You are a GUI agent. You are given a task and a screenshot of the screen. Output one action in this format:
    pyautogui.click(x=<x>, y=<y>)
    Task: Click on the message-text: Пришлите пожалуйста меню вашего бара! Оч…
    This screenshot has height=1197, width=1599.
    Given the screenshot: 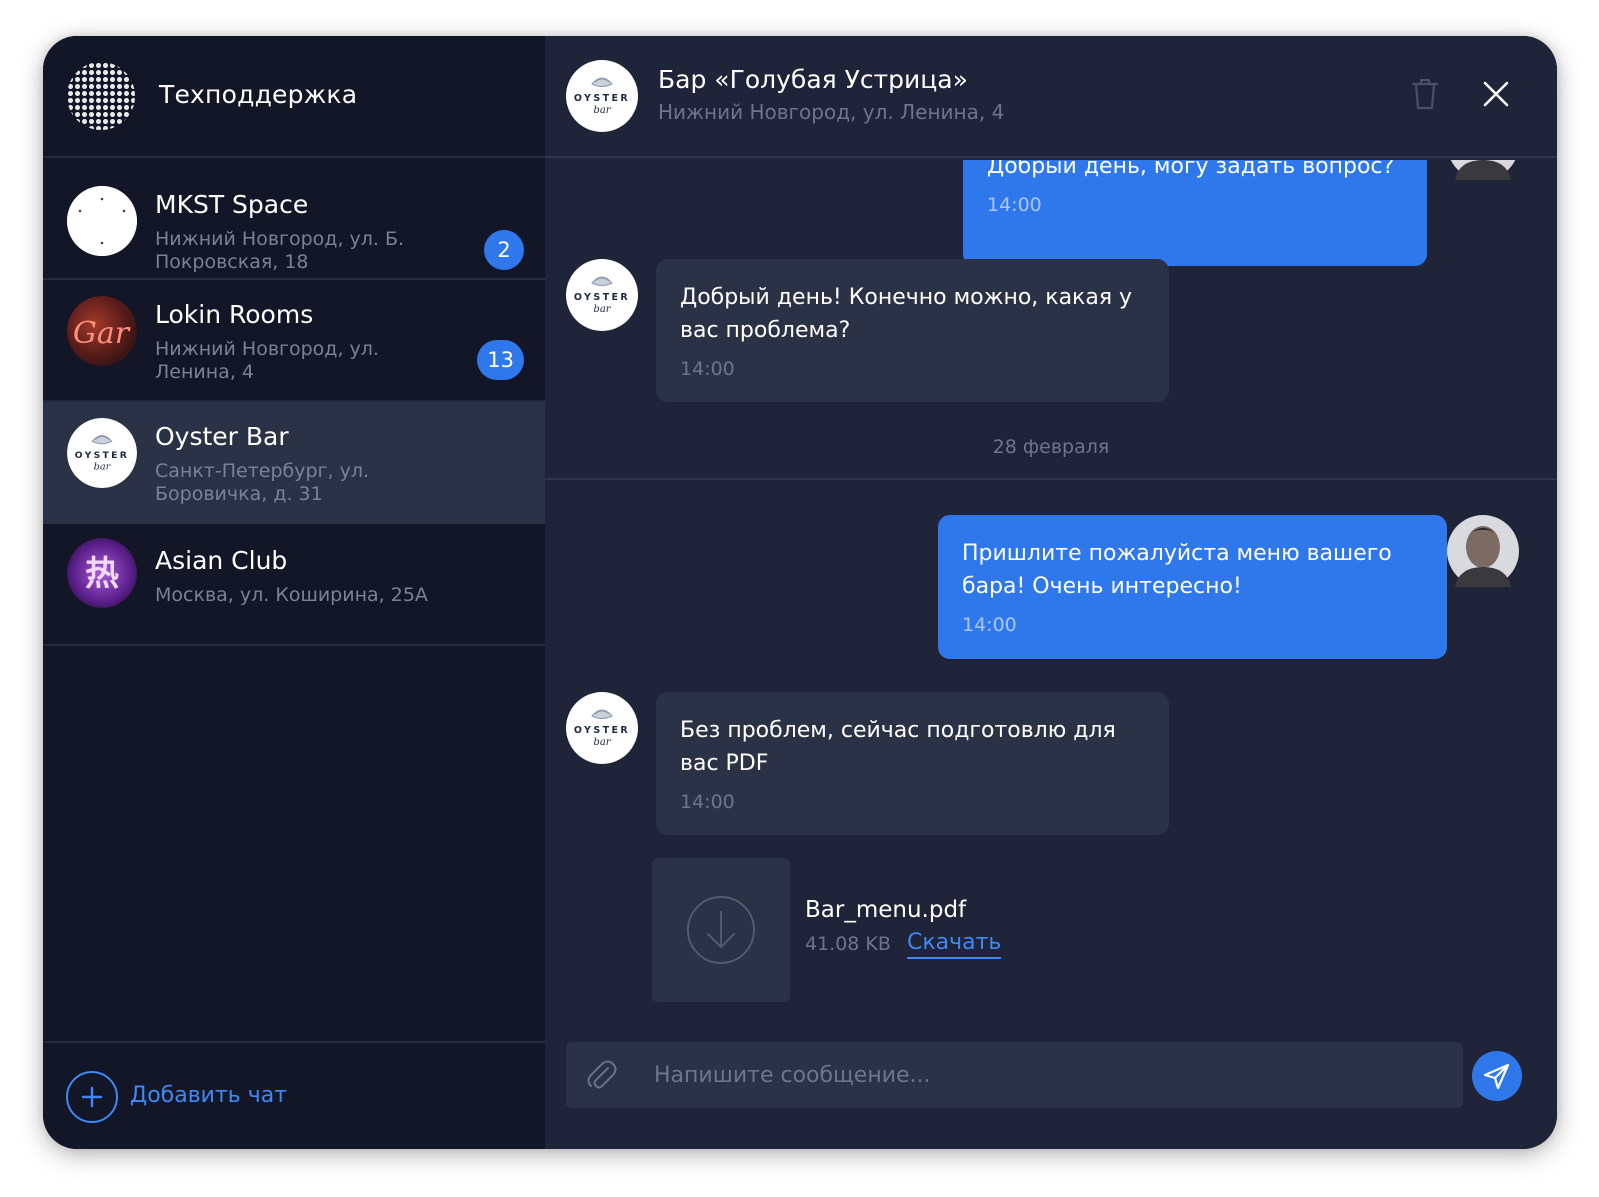 What is the action you would take?
    pyautogui.click(x=1177, y=570)
    